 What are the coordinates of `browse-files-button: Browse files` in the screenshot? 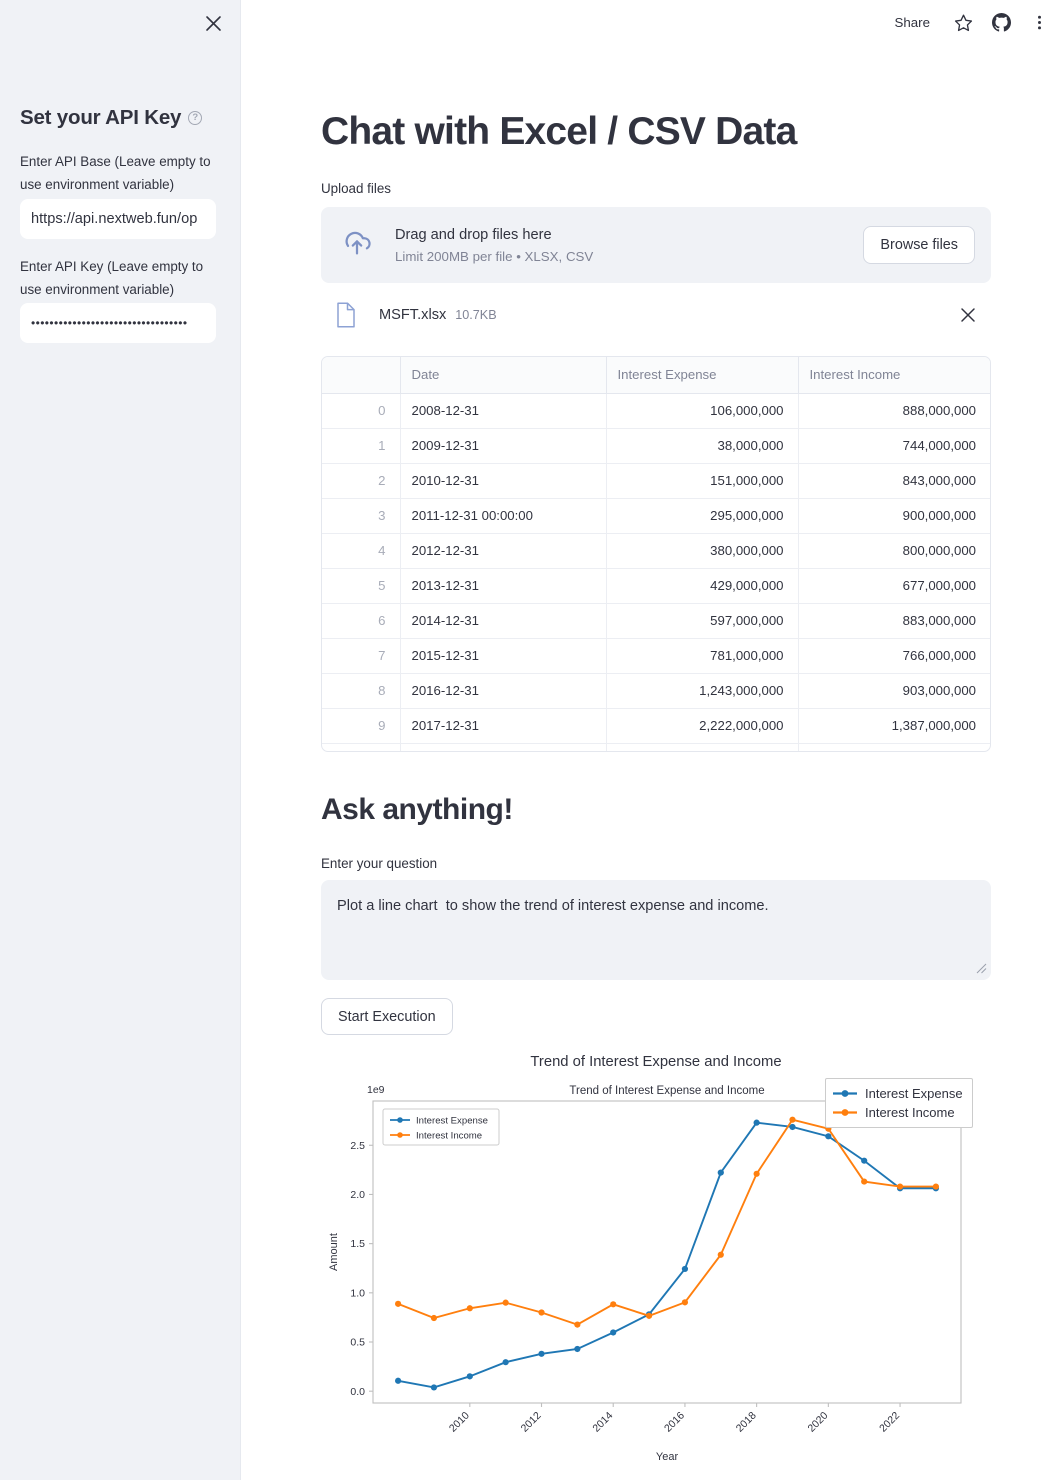 It's located at (919, 245).